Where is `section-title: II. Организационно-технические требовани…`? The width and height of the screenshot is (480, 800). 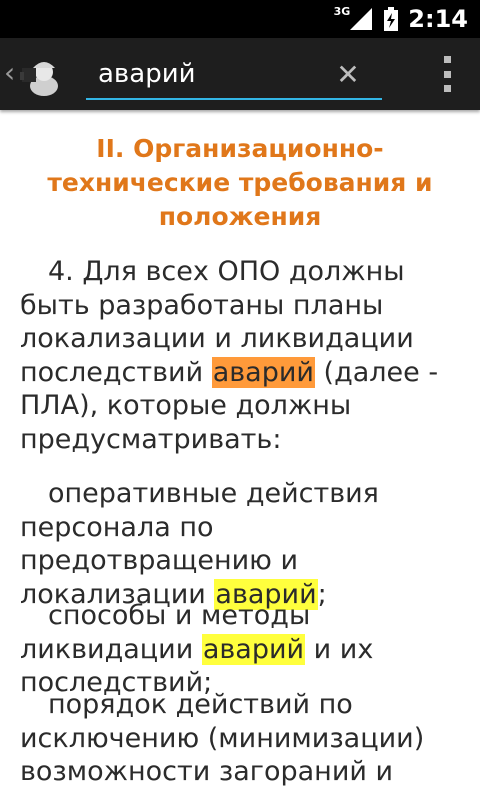
section-title: II. Организационно-технические требовани… is located at coordinates (240, 182).